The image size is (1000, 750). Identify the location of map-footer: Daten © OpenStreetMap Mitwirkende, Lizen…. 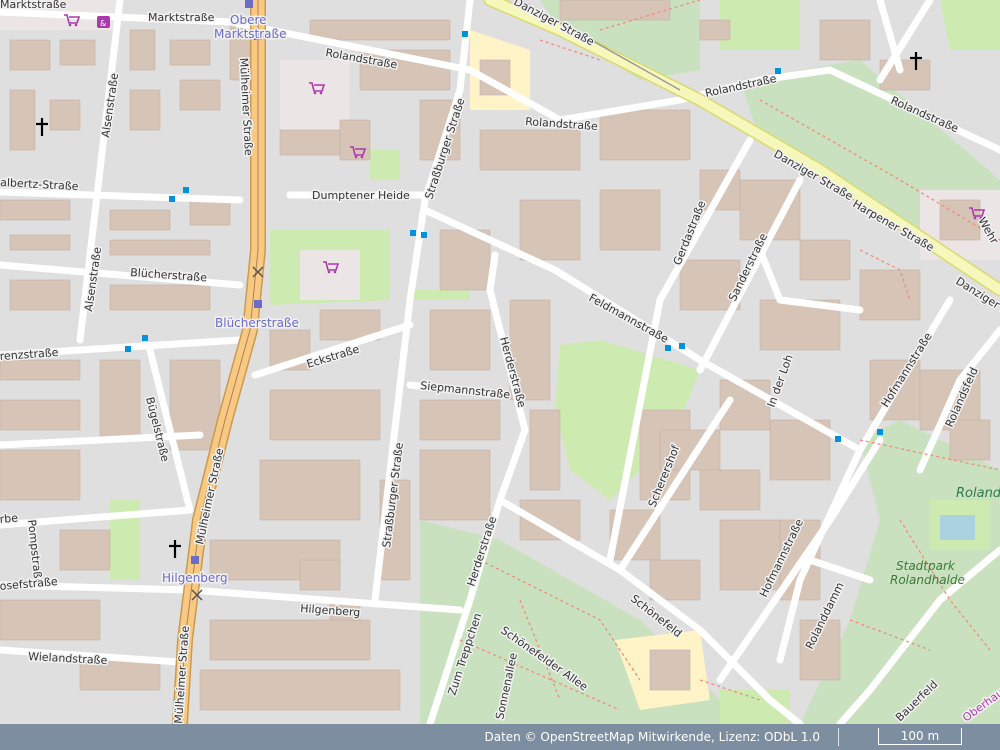
(500, 737).